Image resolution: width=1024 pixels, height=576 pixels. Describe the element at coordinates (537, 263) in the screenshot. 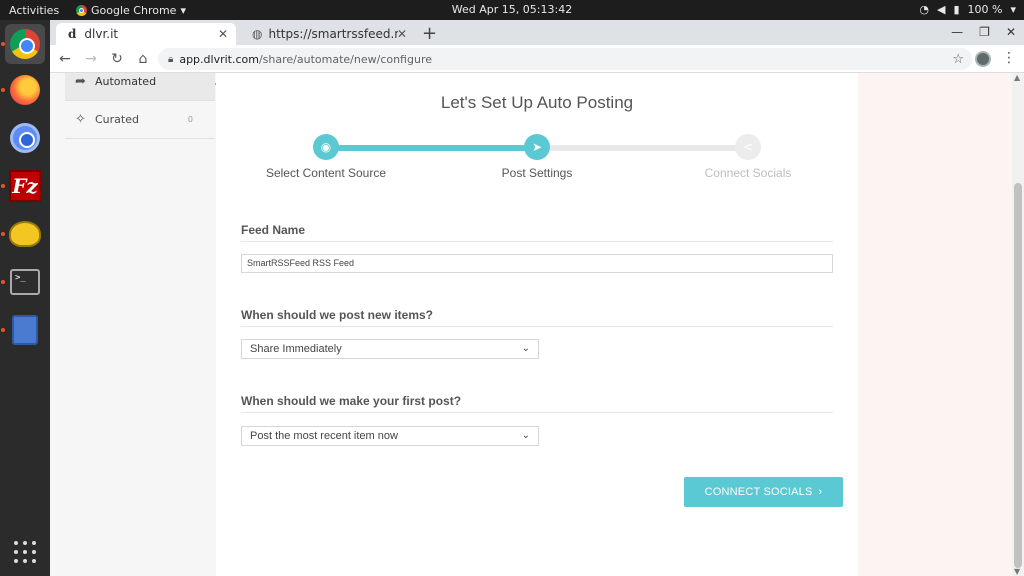

I see `feed-name-input: SmartRSSFeed RSS Feed` at that location.